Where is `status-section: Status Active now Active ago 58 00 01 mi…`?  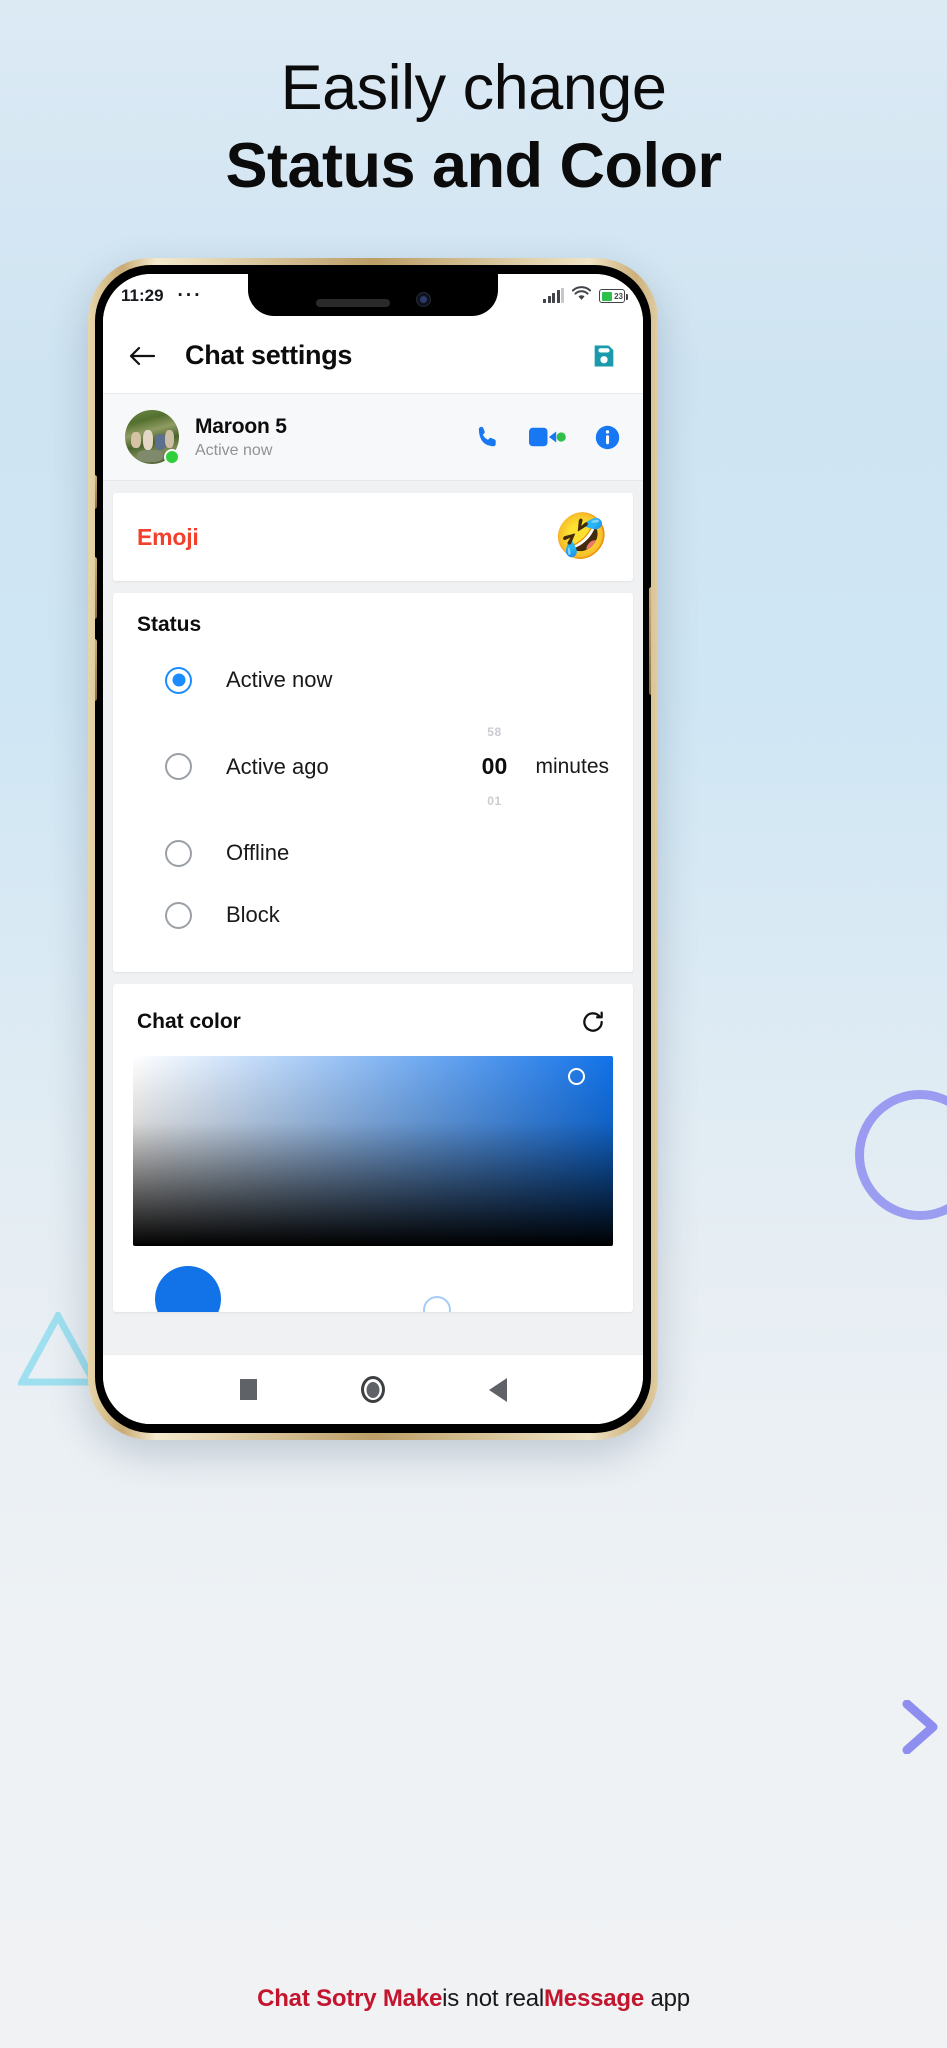 status-section: Status Active now Active ago 58 00 01 mi… is located at coordinates (373, 782).